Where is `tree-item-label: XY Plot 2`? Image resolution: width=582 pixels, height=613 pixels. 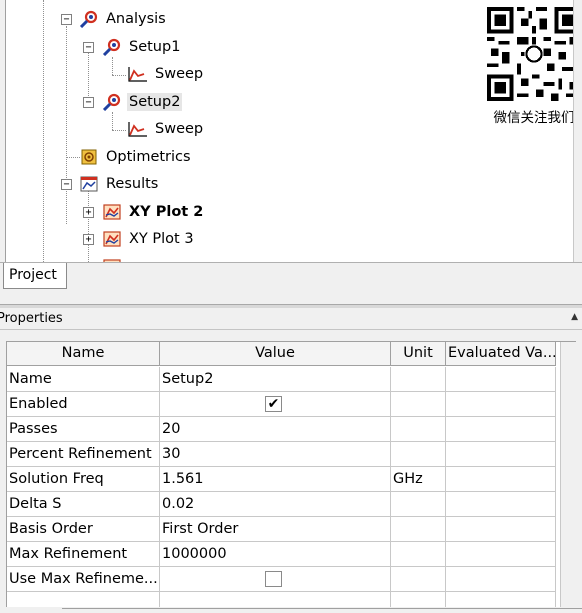
tree-item-label: XY Plot 2 is located at coordinates (166, 212).